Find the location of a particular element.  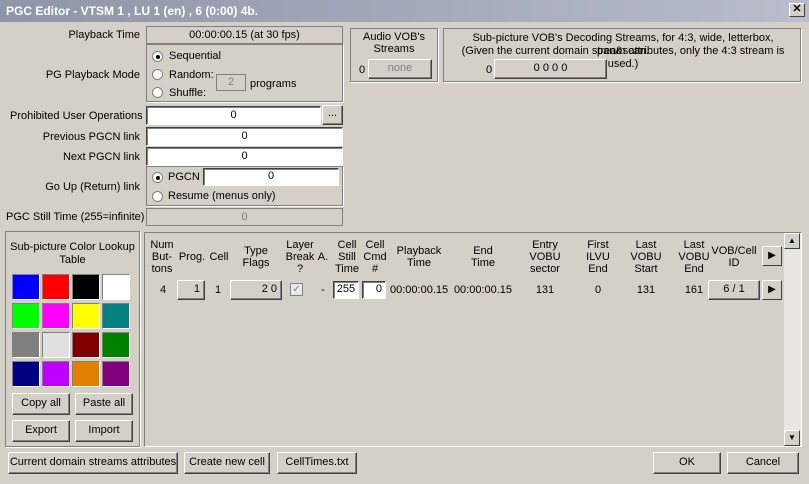

cell-playback-time: 00:00:00.15 is located at coordinates (419, 290).